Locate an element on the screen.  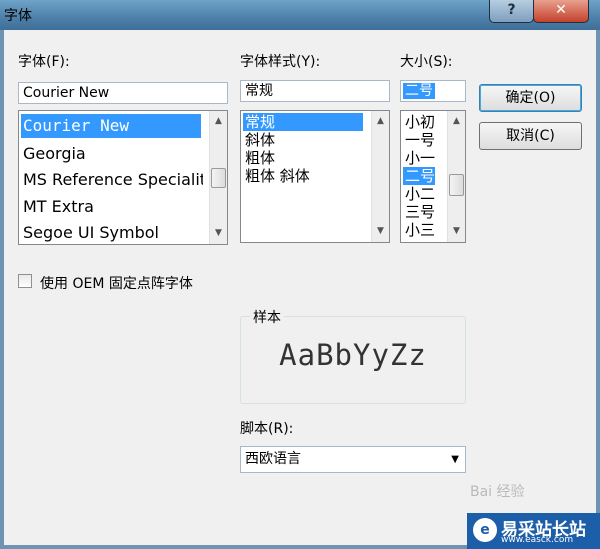
style-item-bold-italic: 粗体 斜体 is located at coordinates (276, 176).